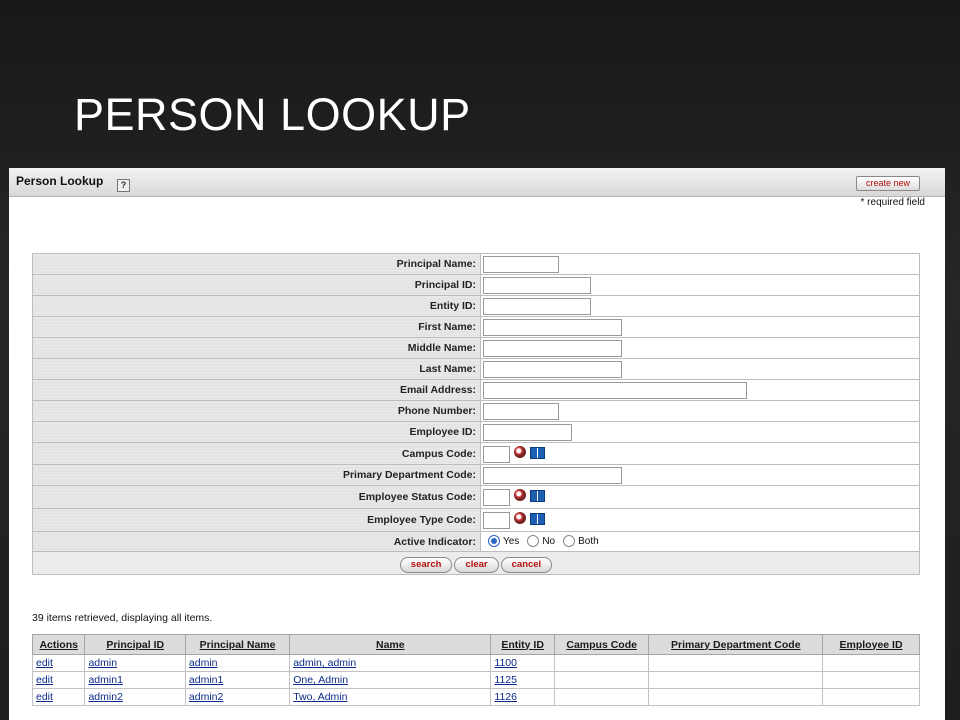 This screenshot has height=720, width=960. What do you see at coordinates (476, 348) in the screenshot?
I see `criteria-row-middle-name: Middle Name:` at bounding box center [476, 348].